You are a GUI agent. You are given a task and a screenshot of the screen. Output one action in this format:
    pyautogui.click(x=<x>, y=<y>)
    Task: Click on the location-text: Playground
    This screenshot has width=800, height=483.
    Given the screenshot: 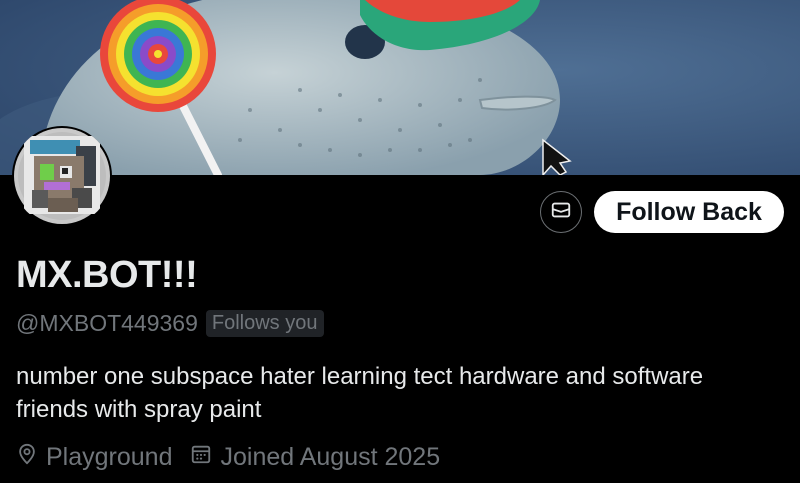 What is the action you would take?
    pyautogui.click(x=109, y=457)
    